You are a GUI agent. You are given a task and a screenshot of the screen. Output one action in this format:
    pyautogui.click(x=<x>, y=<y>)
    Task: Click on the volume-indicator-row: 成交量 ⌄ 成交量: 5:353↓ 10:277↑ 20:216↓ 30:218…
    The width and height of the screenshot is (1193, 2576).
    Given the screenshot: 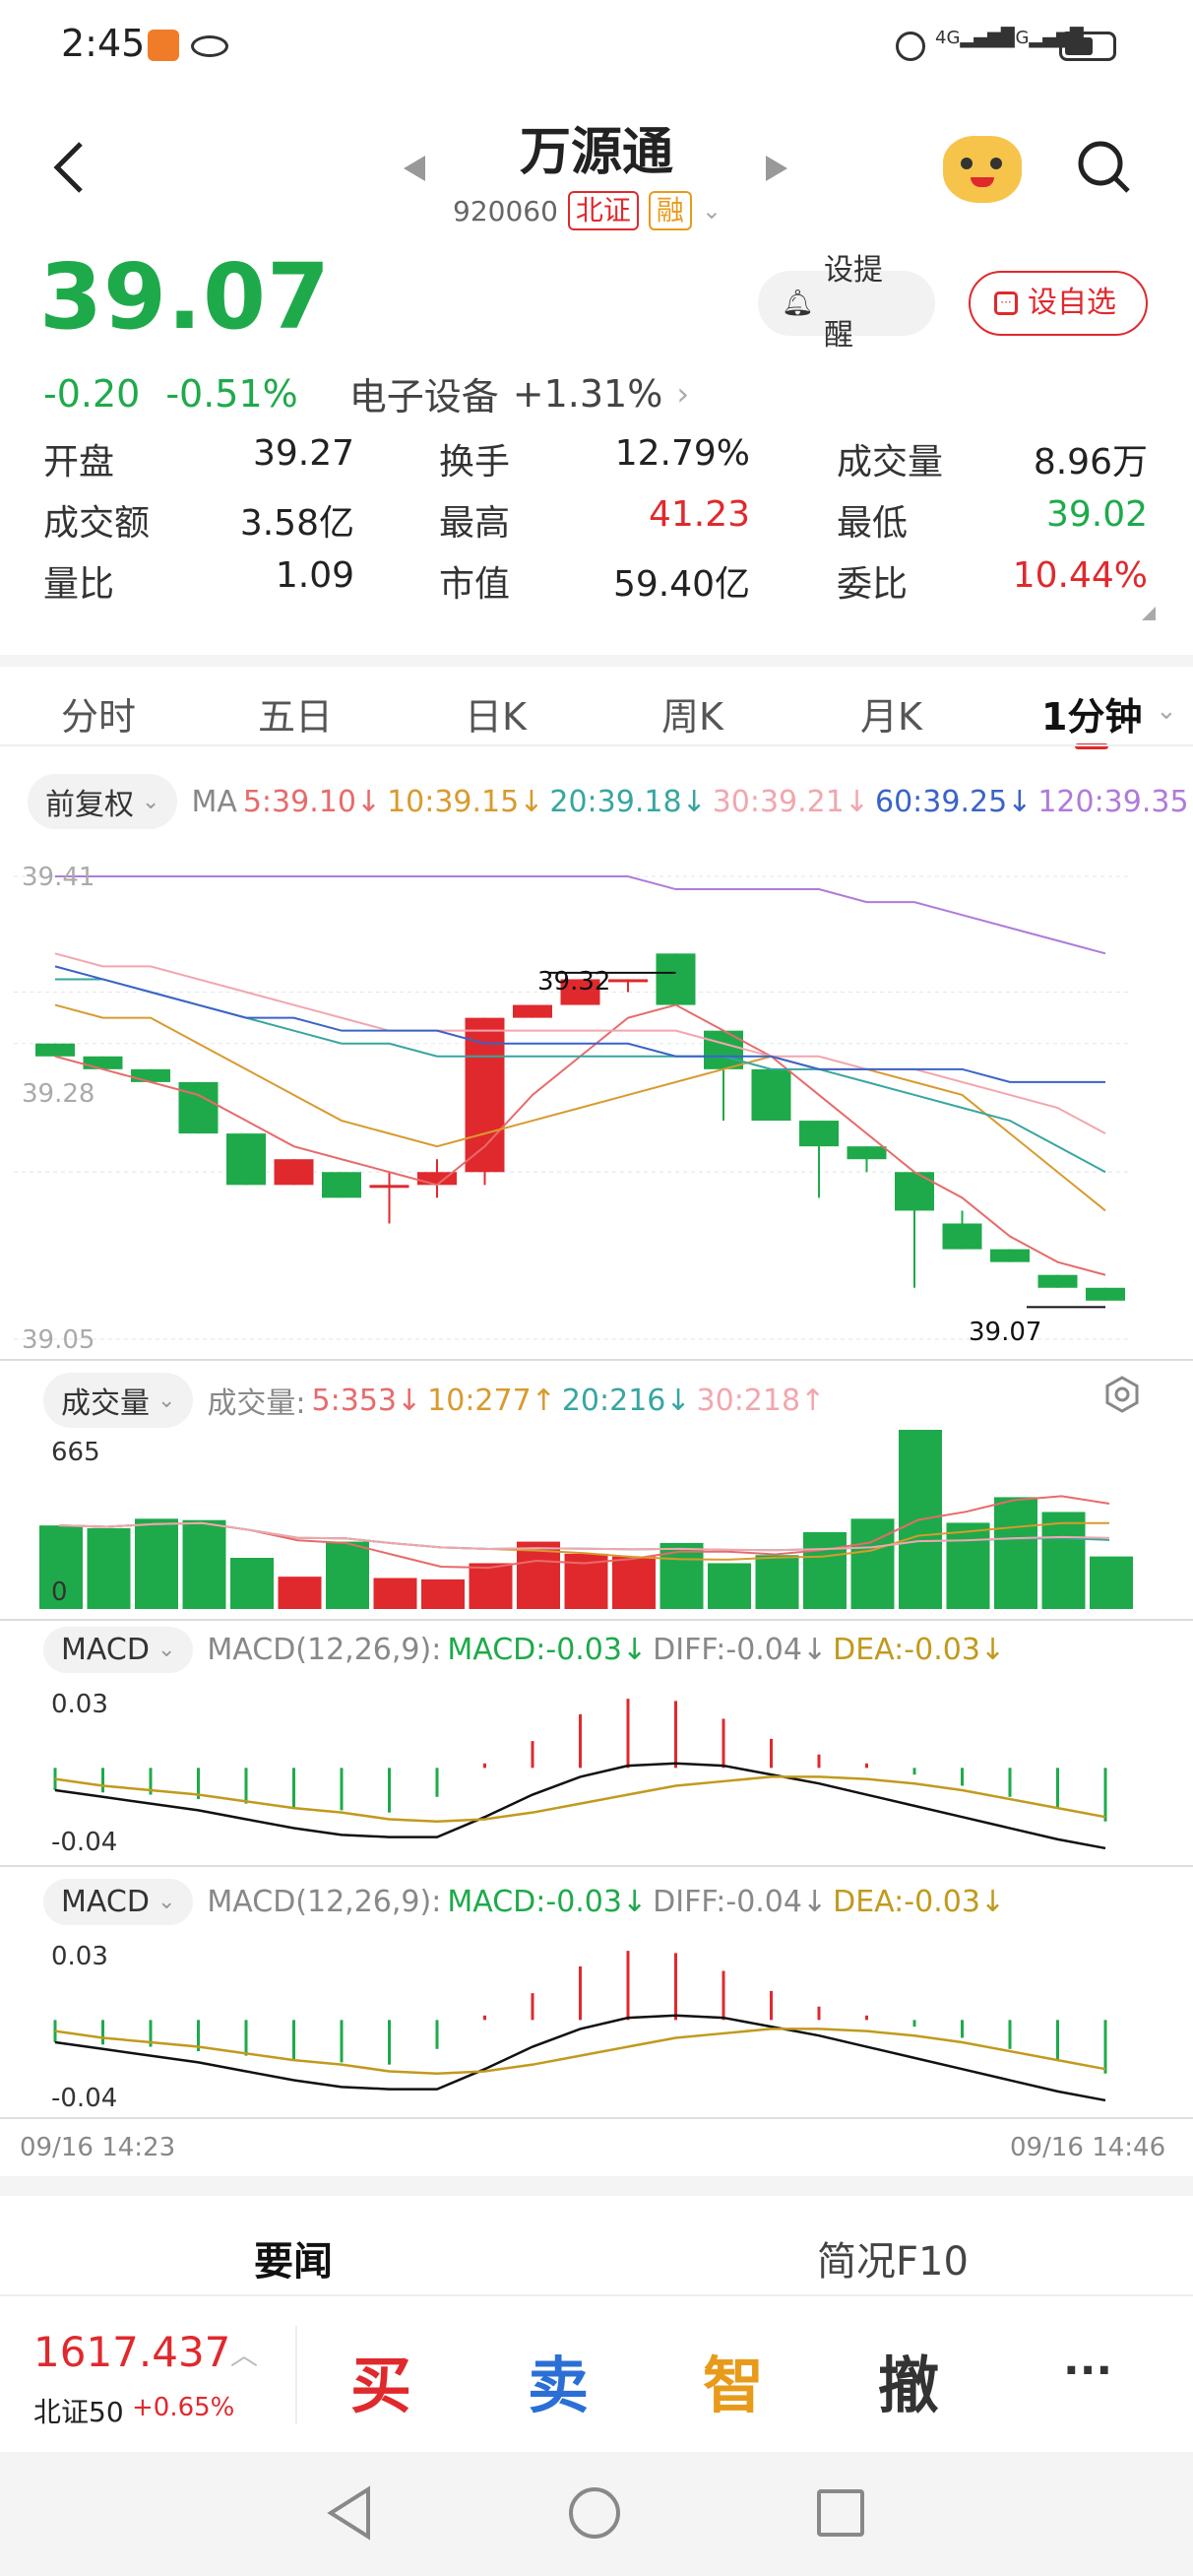 What is the action you would take?
    pyautogui.click(x=434, y=1400)
    